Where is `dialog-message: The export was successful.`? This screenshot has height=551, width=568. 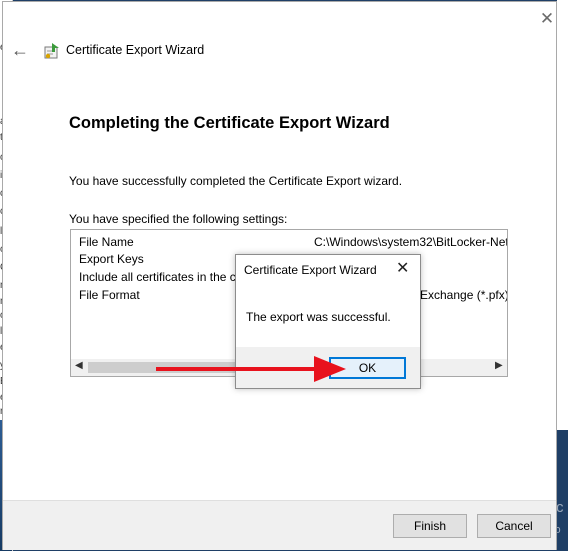 dialog-message: The export was successful. is located at coordinates (318, 317).